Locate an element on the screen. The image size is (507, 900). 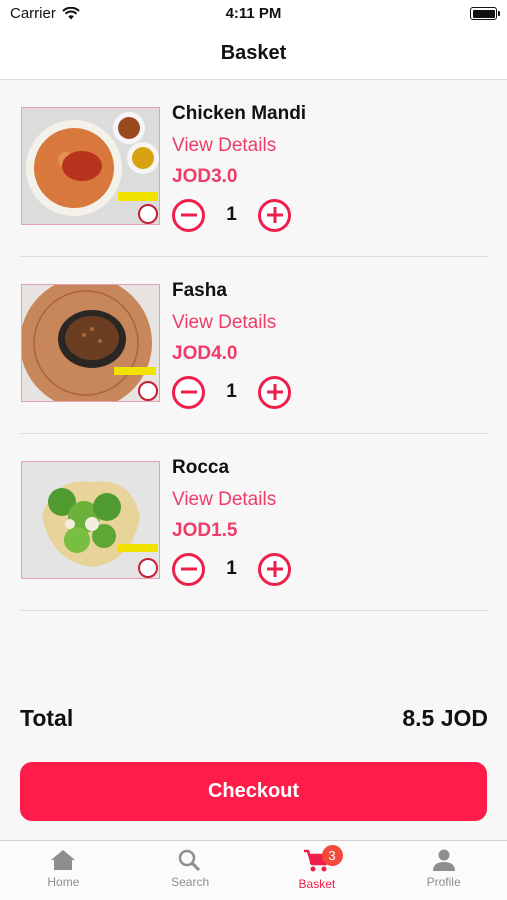
tab-basket: 3 Basket is located at coordinates (317, 870).